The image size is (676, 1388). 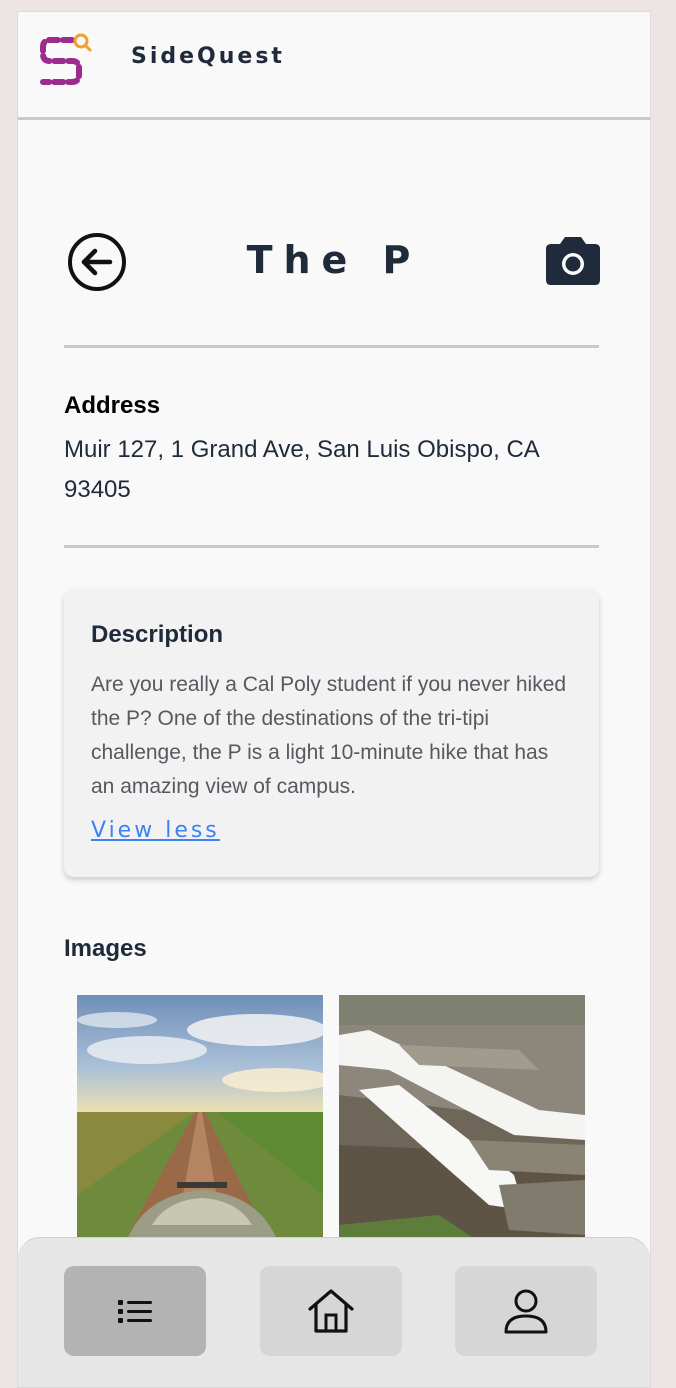 I want to click on description-title: Description, so click(x=157, y=634).